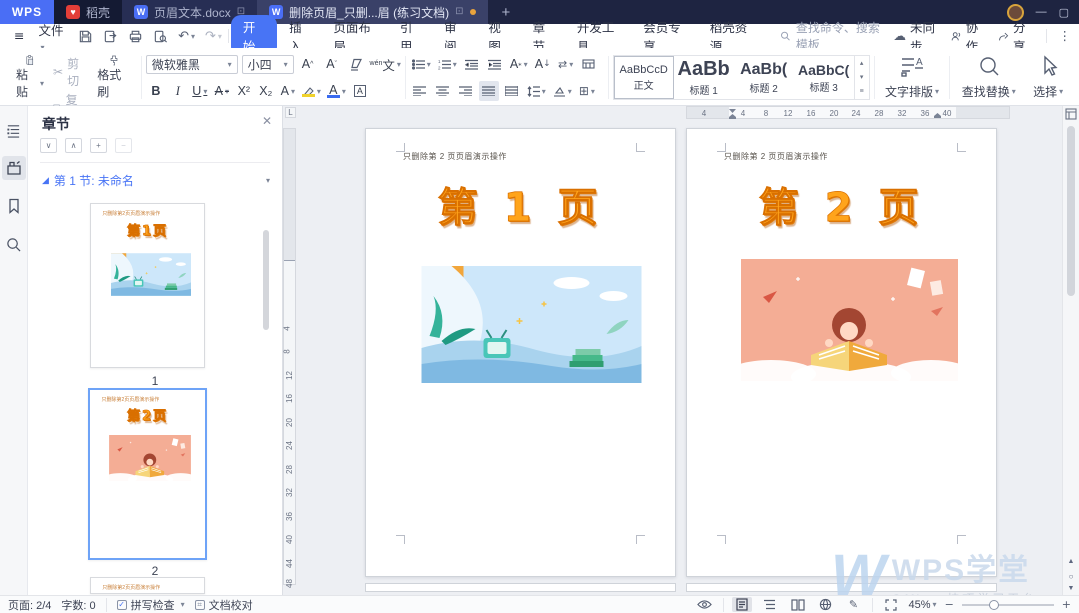 The width and height of the screenshot is (1079, 613). What do you see at coordinates (420, 91) in the screenshot?
I see `align-left-button` at bounding box center [420, 91].